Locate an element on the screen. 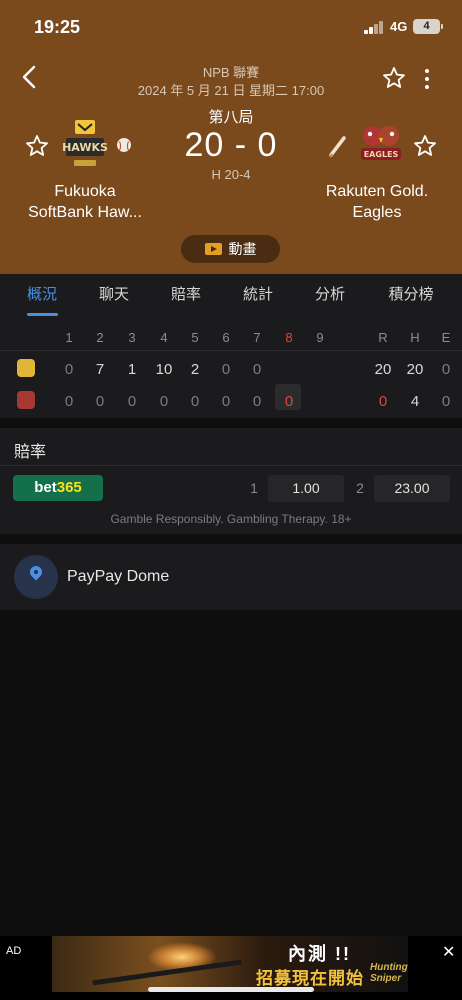  tab-odds: 賠率 is located at coordinates (186, 296).